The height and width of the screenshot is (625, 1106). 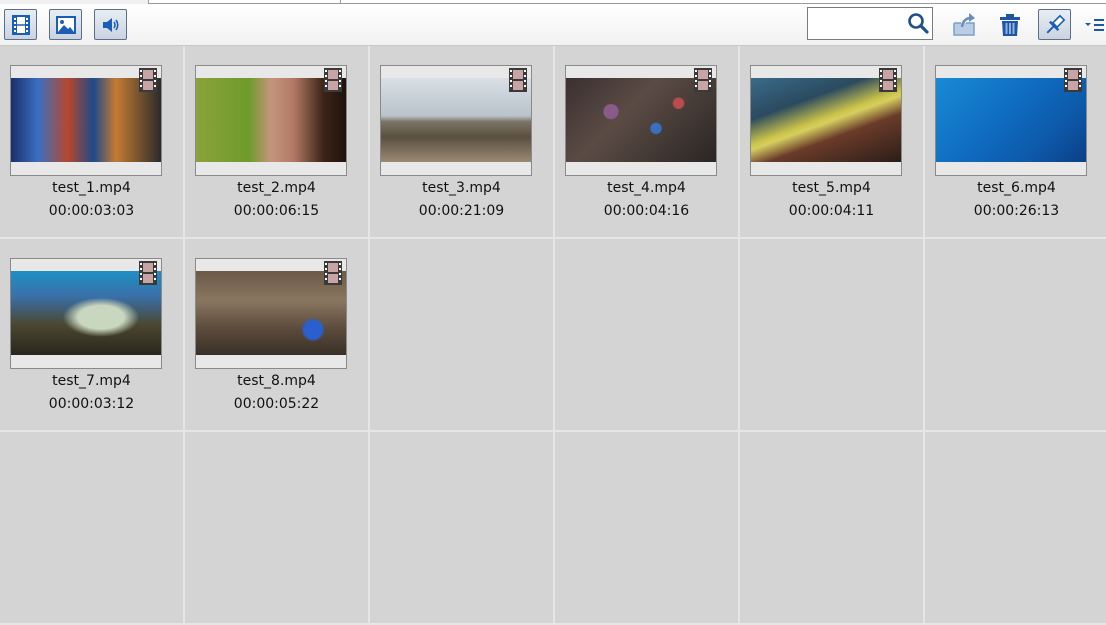 I want to click on menu-button, so click(x=1095, y=24).